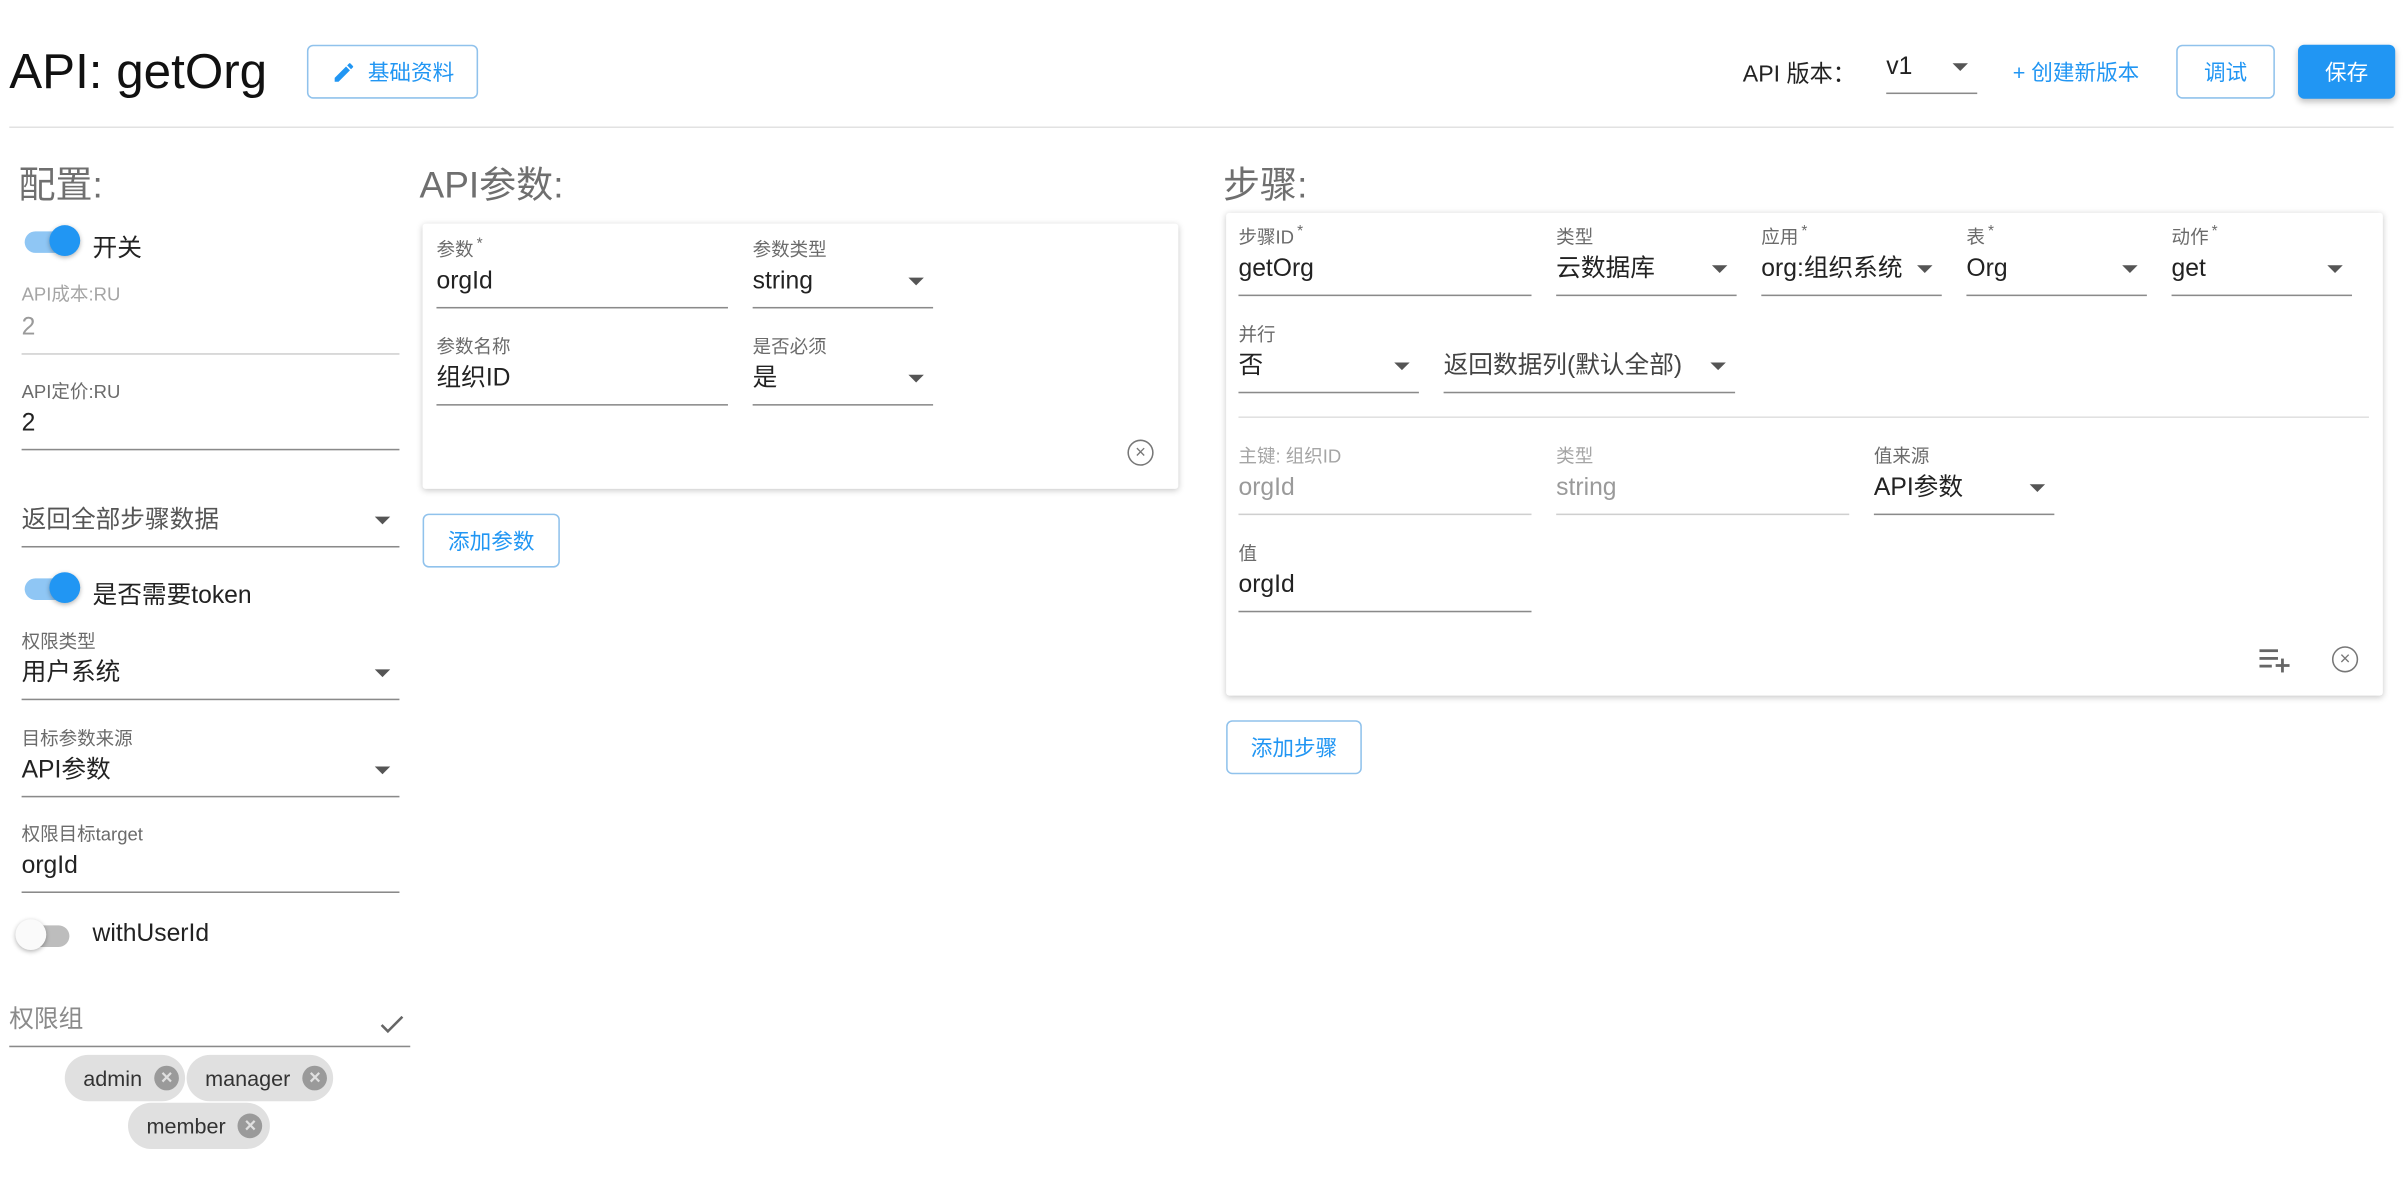 This screenshot has height=1194, width=2406. Describe the element at coordinates (71, 294) in the screenshot. I see `api-cost-label: API成本:RU` at that location.